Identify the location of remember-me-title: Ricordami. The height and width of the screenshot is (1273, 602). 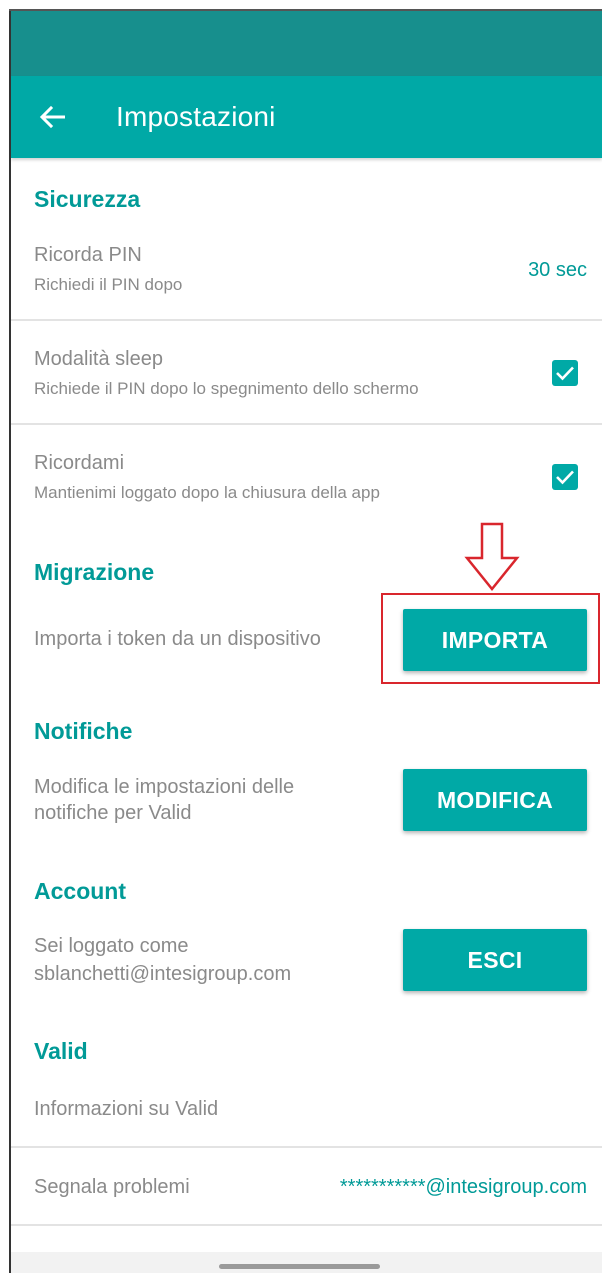
(79, 463).